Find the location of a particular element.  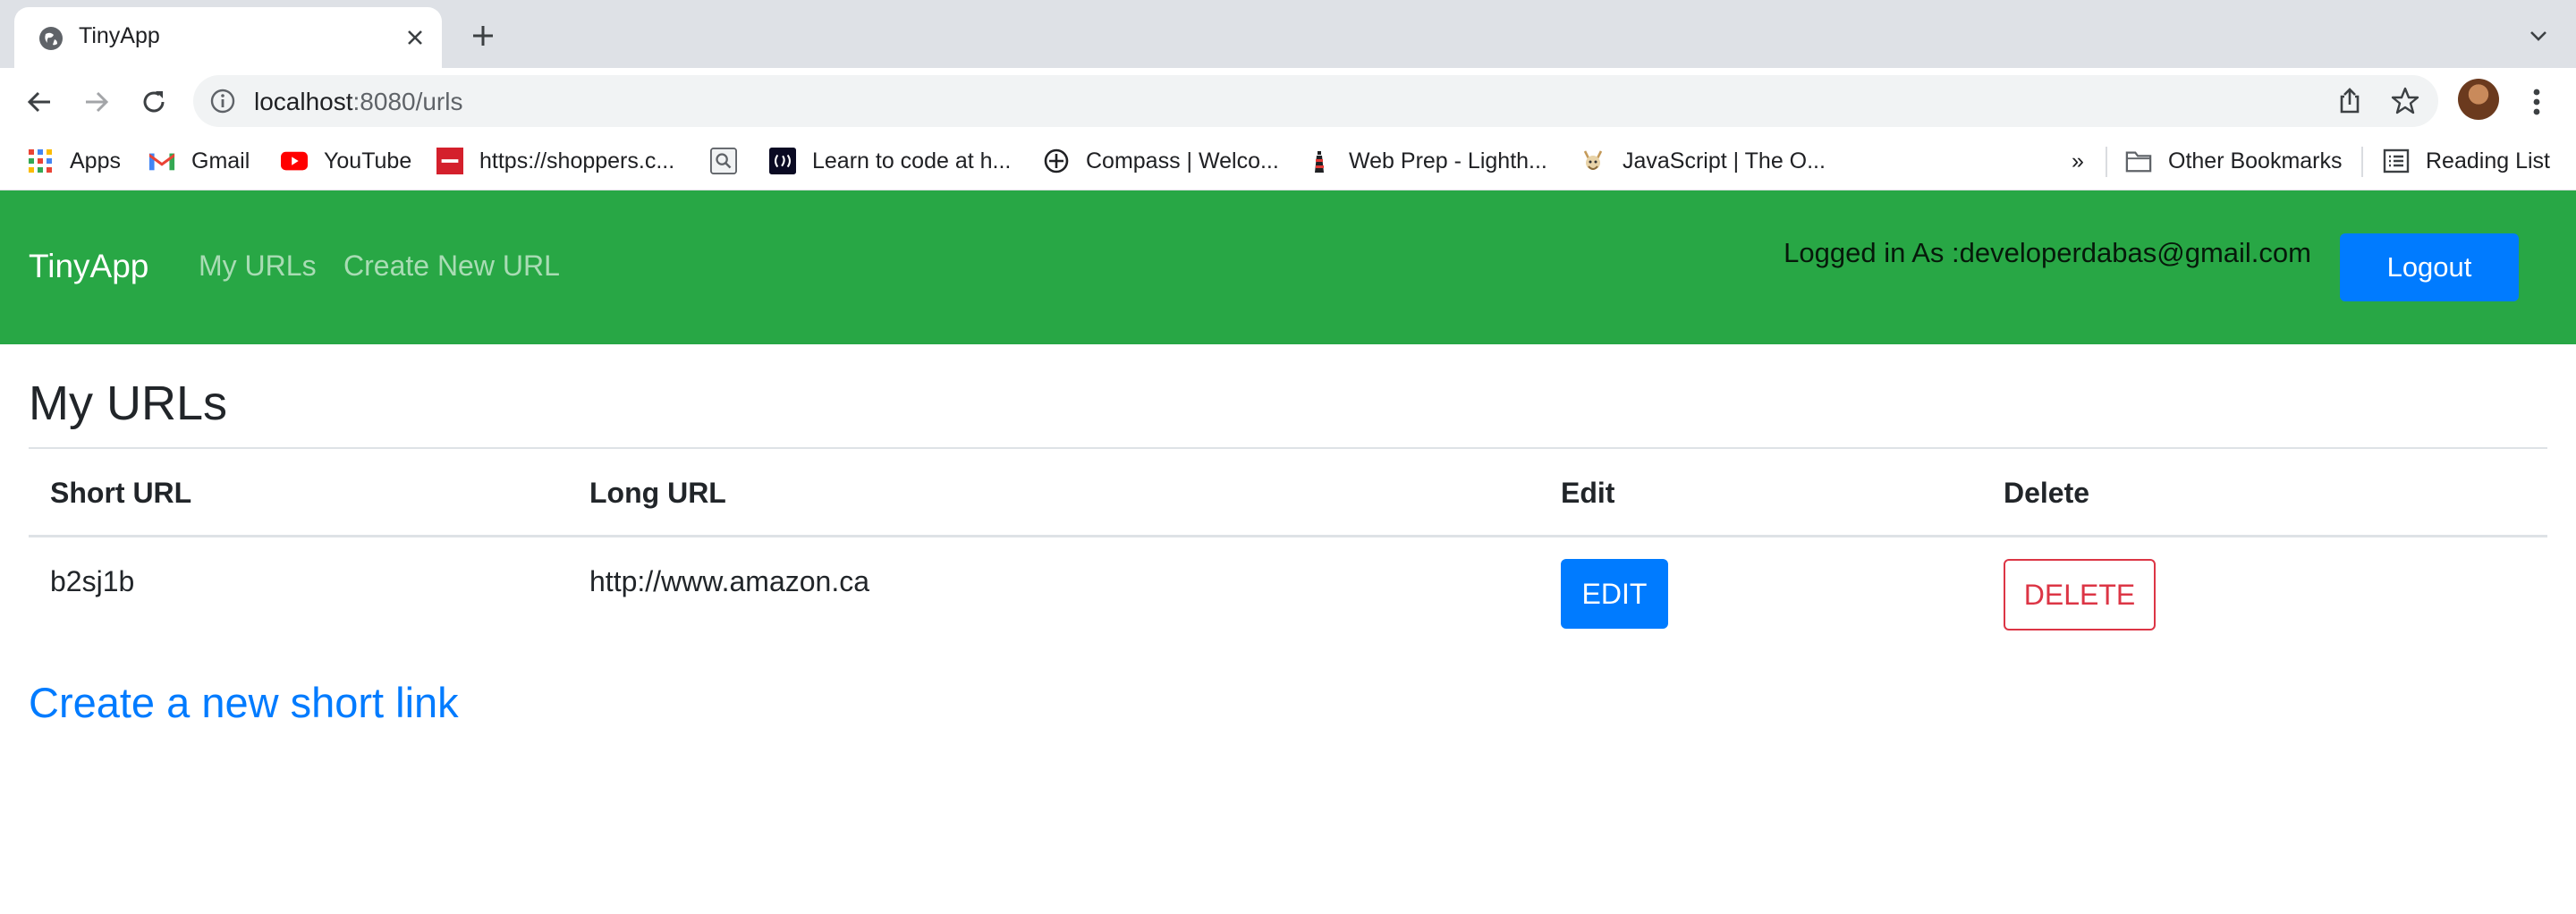

col-header-delete: Delete is located at coordinates (2047, 493).